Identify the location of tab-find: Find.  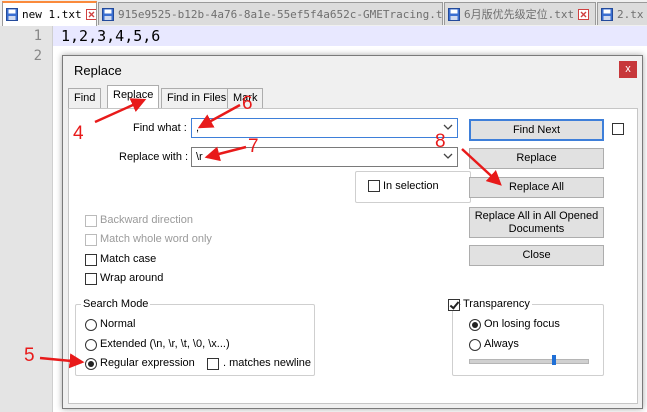
(85, 98).